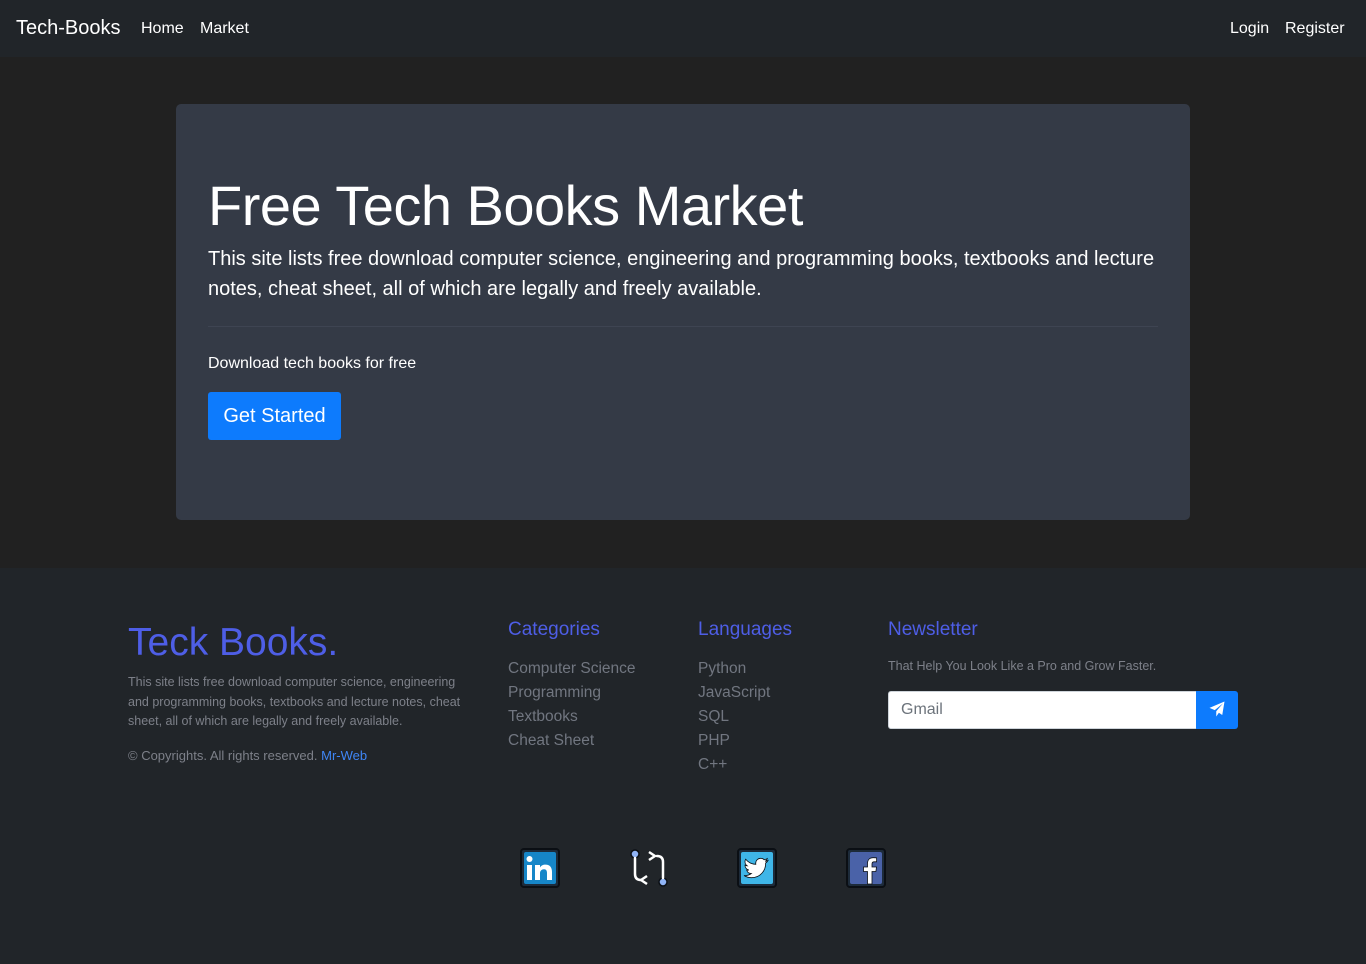 This screenshot has height=964, width=1366. What do you see at coordinates (312, 363) in the screenshot?
I see `hero-subtext: Download tech books for free` at bounding box center [312, 363].